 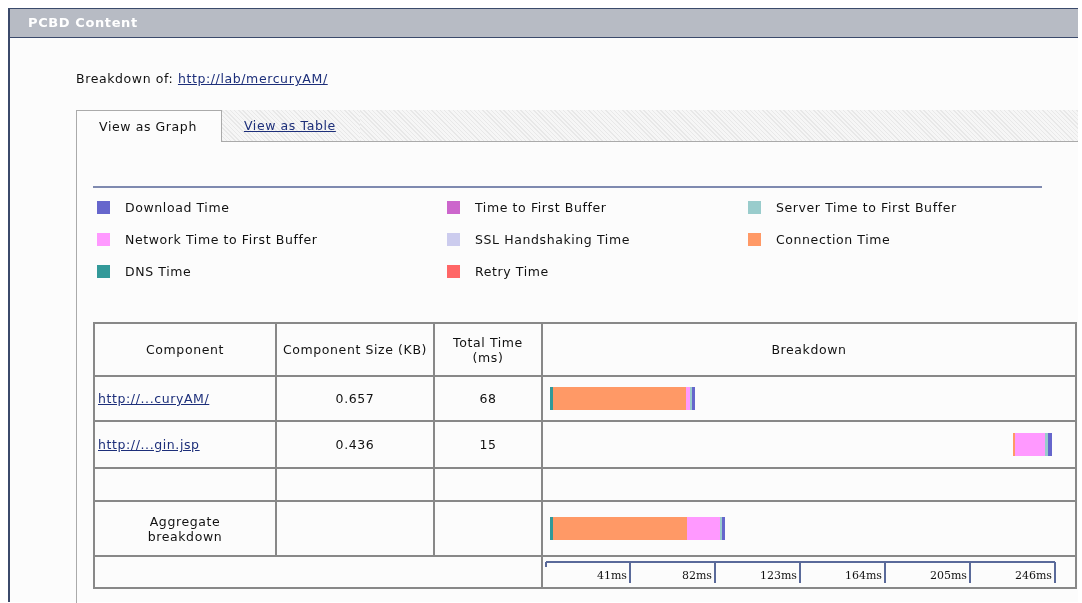 I want to click on waterfall-bar, so click(x=1032, y=444).